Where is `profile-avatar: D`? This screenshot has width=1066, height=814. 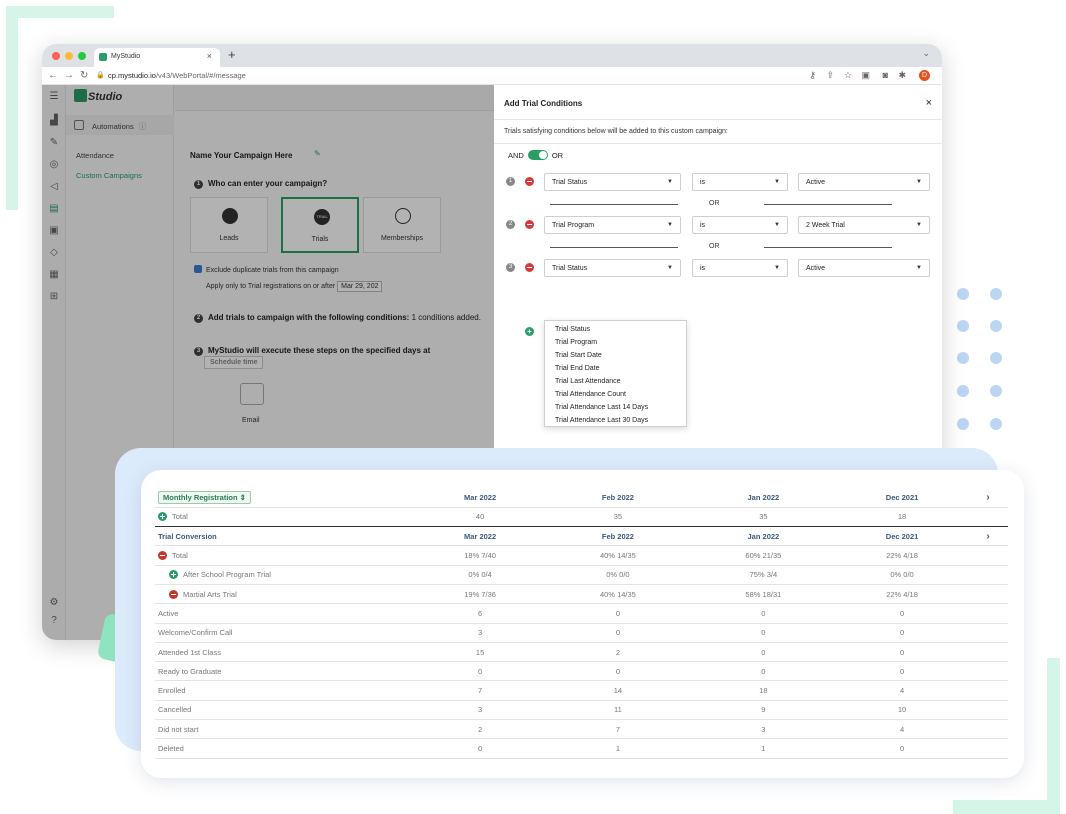 profile-avatar: D is located at coordinates (924, 75).